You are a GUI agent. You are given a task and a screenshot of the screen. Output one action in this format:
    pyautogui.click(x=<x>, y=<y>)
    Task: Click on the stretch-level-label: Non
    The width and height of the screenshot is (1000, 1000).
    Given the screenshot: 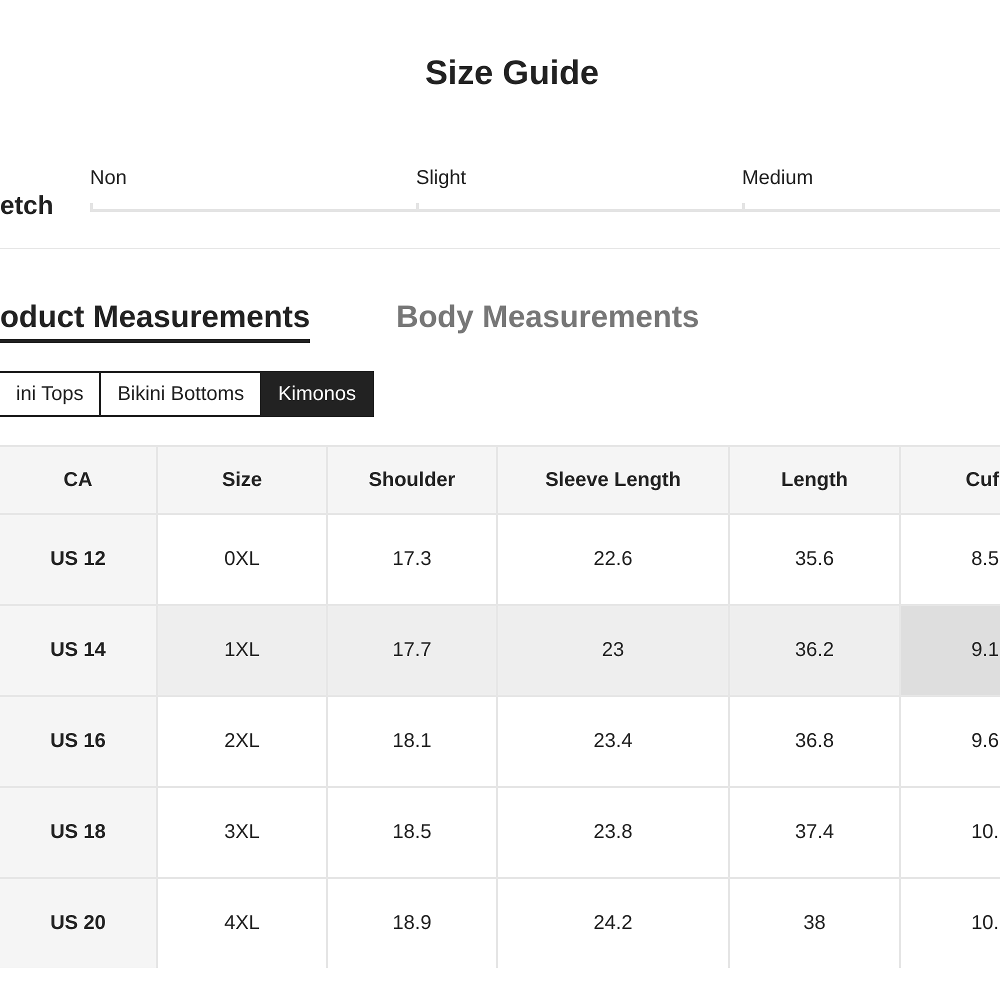 What is the action you would take?
    pyautogui.click(x=109, y=178)
    